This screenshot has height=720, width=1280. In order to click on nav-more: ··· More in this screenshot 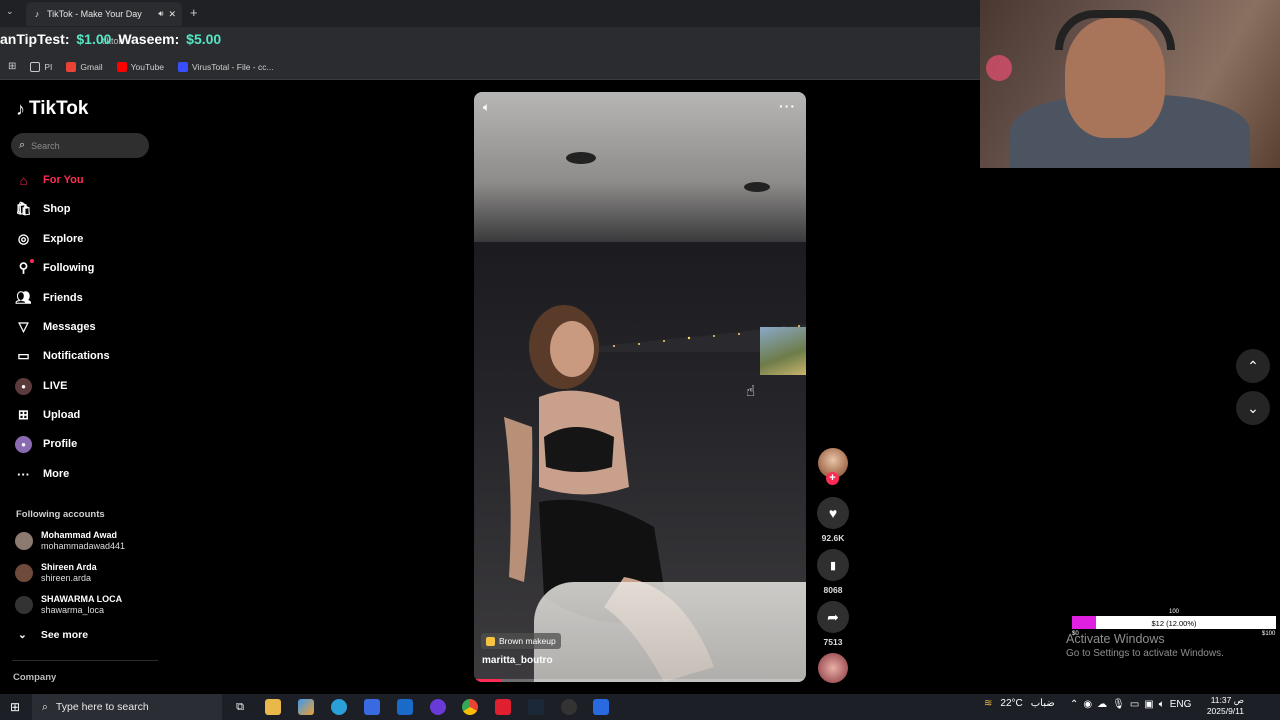, I will do `click(85, 474)`.